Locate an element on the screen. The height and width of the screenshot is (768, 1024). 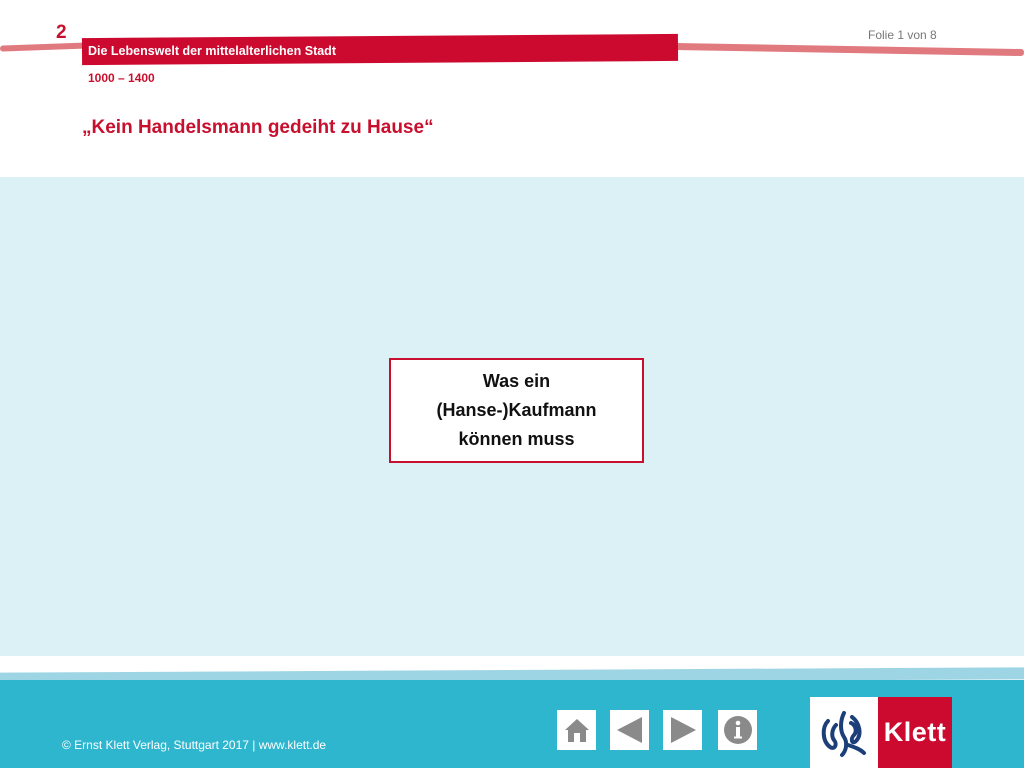
next-slide-button is located at coordinates (682, 730).